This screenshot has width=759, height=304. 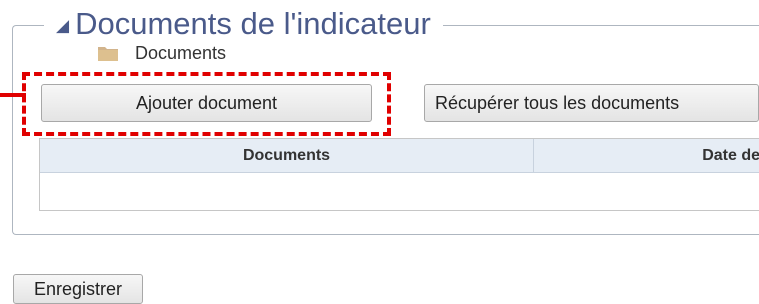 What do you see at coordinates (62, 26) in the screenshot?
I see `triangle-collapse-icon: ◢` at bounding box center [62, 26].